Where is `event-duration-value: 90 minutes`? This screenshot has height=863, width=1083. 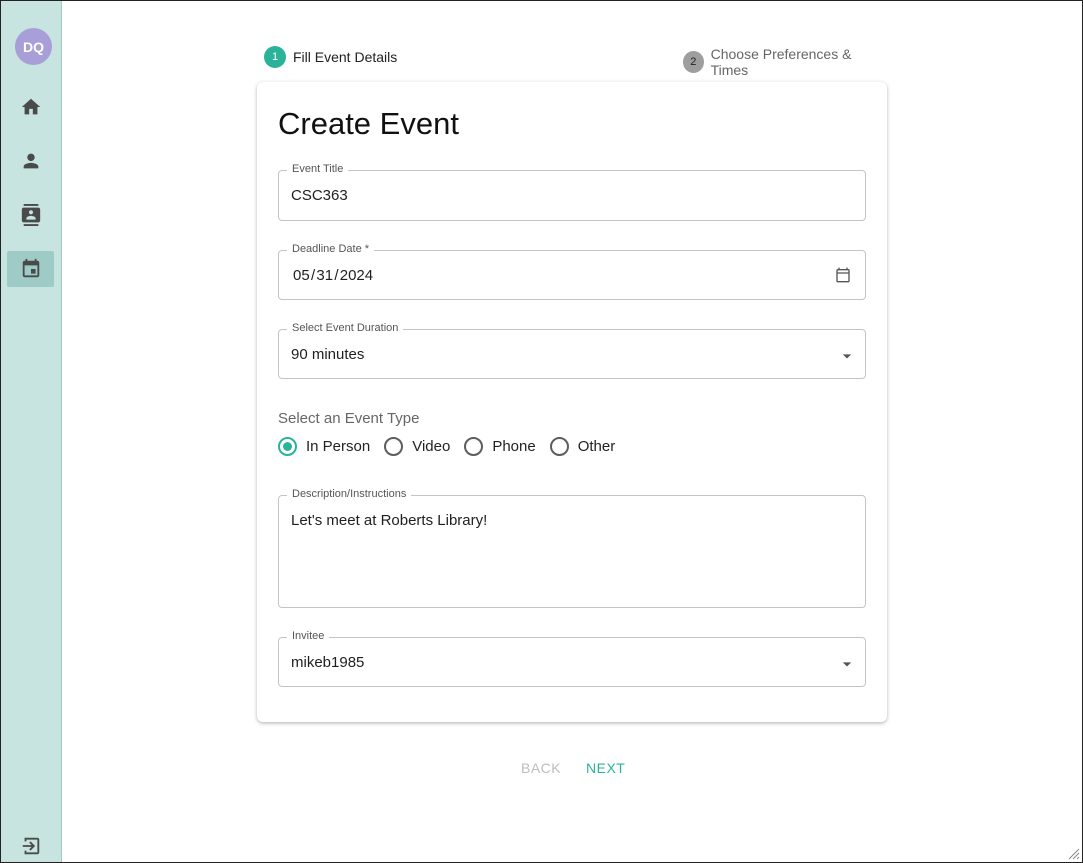 event-duration-value: 90 minutes is located at coordinates (328, 354).